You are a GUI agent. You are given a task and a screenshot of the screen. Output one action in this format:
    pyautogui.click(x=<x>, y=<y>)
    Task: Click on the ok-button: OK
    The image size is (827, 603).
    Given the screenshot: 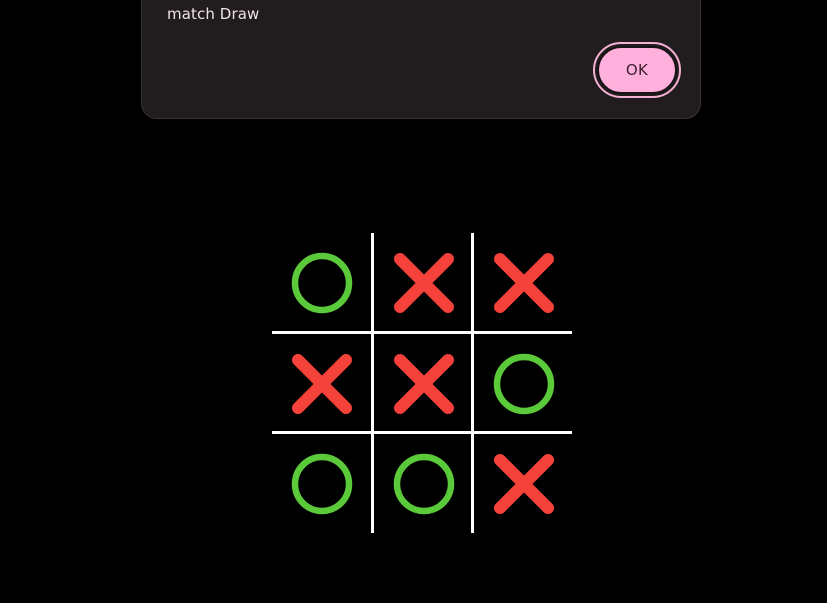 What is the action you would take?
    pyautogui.click(x=637, y=70)
    